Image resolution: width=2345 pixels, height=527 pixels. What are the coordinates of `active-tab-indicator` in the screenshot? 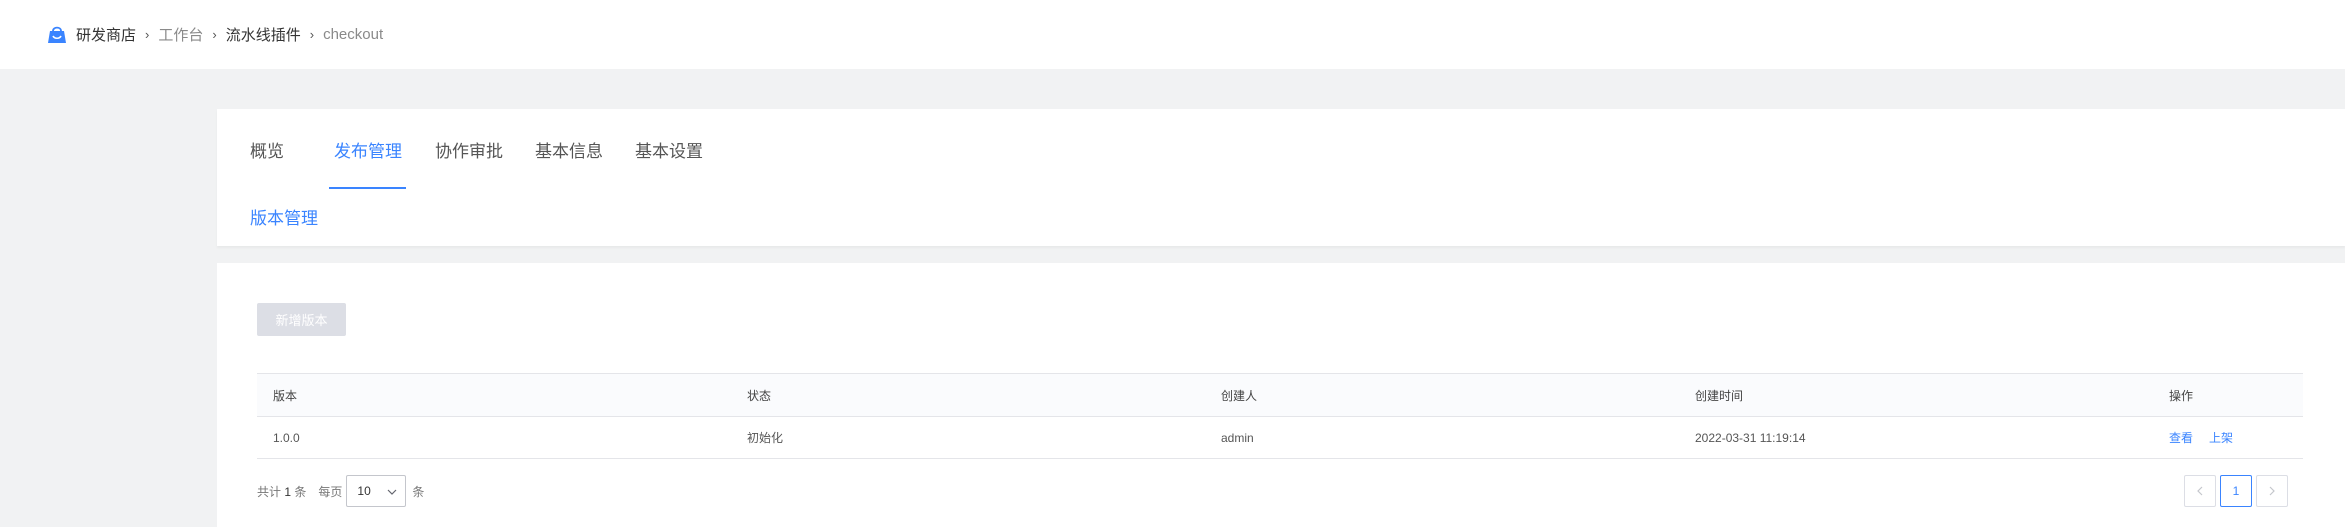 It's located at (367, 188).